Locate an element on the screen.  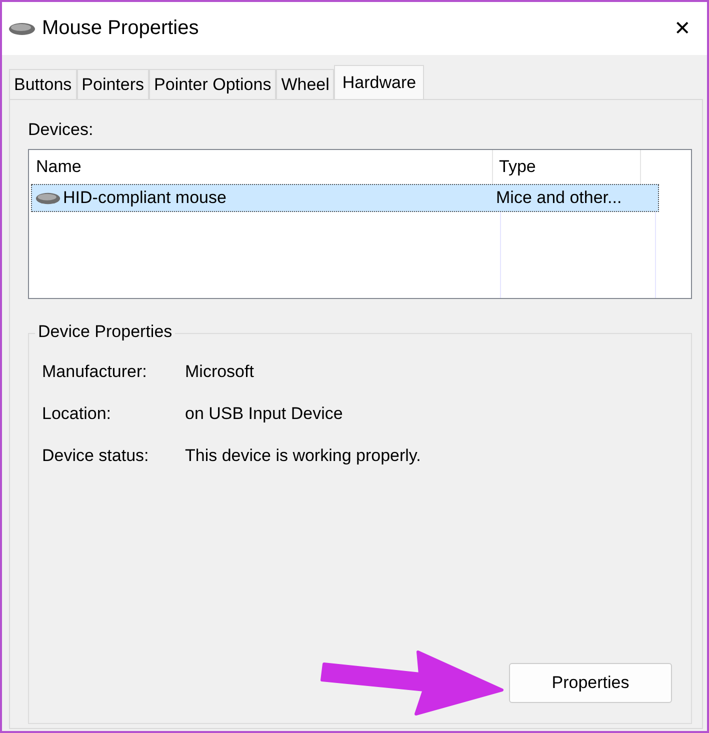
tab: Hardware is located at coordinates (379, 82).